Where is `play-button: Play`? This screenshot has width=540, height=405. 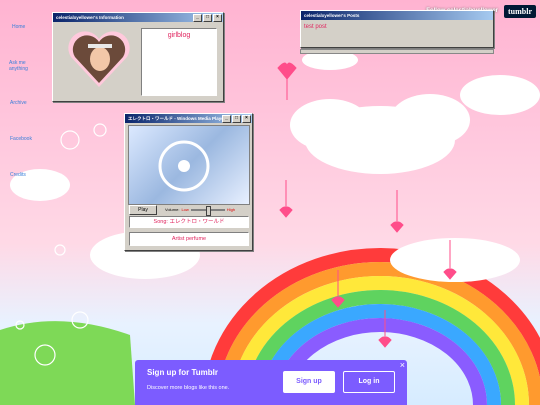
play-button: Play is located at coordinates (143, 210).